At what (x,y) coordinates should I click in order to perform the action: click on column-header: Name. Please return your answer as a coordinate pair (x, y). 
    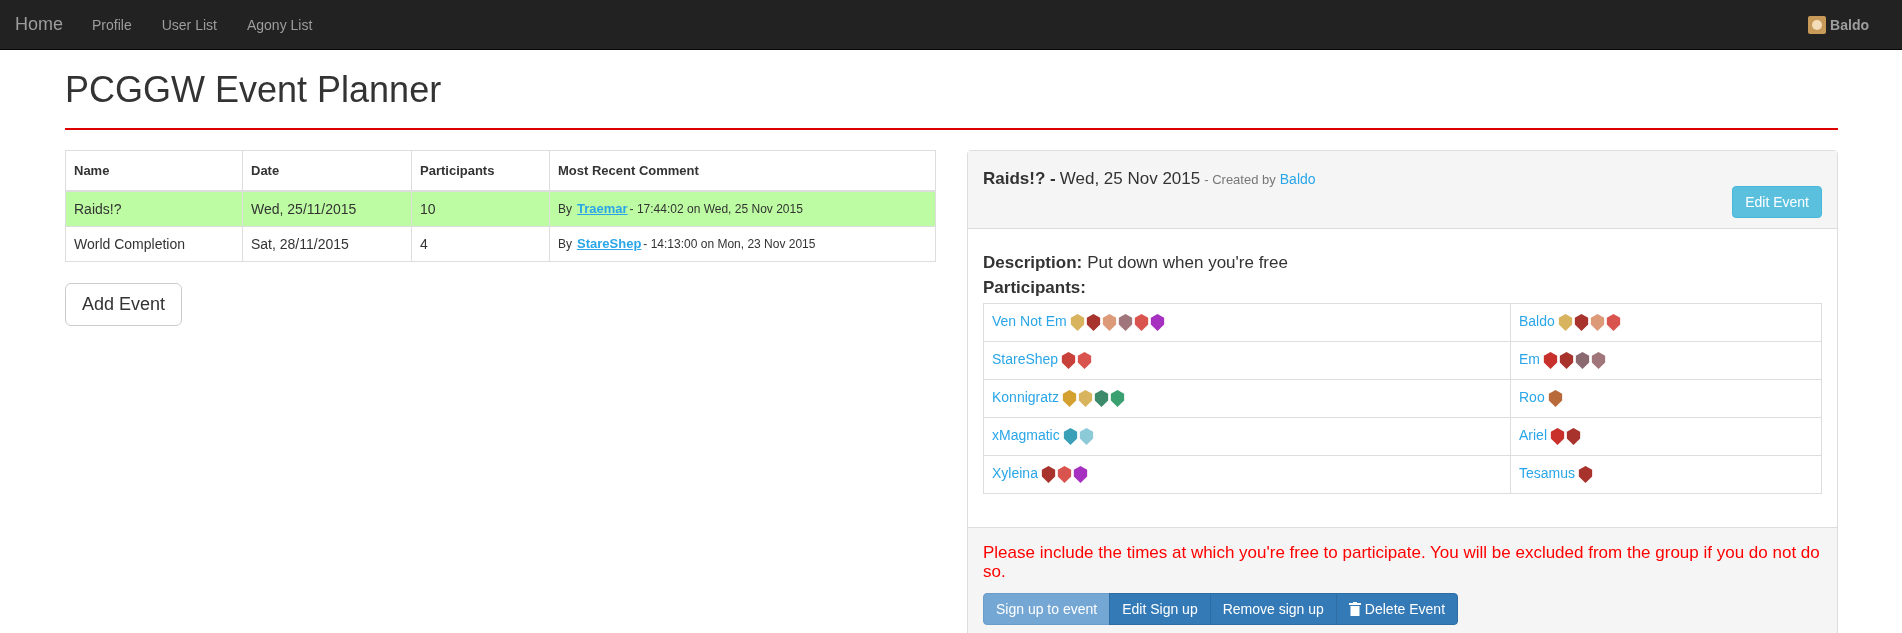
    Looking at the image, I should click on (154, 170).